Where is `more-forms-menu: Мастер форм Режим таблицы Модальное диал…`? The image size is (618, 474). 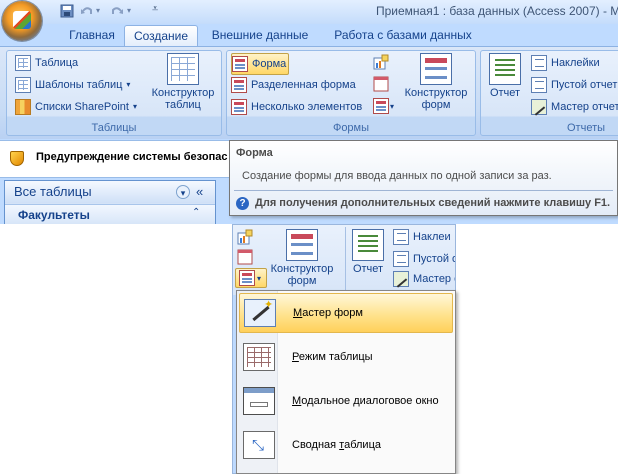
more-forms-menu: Мастер форм Режим таблицы Модальное диал… is located at coordinates (346, 382).